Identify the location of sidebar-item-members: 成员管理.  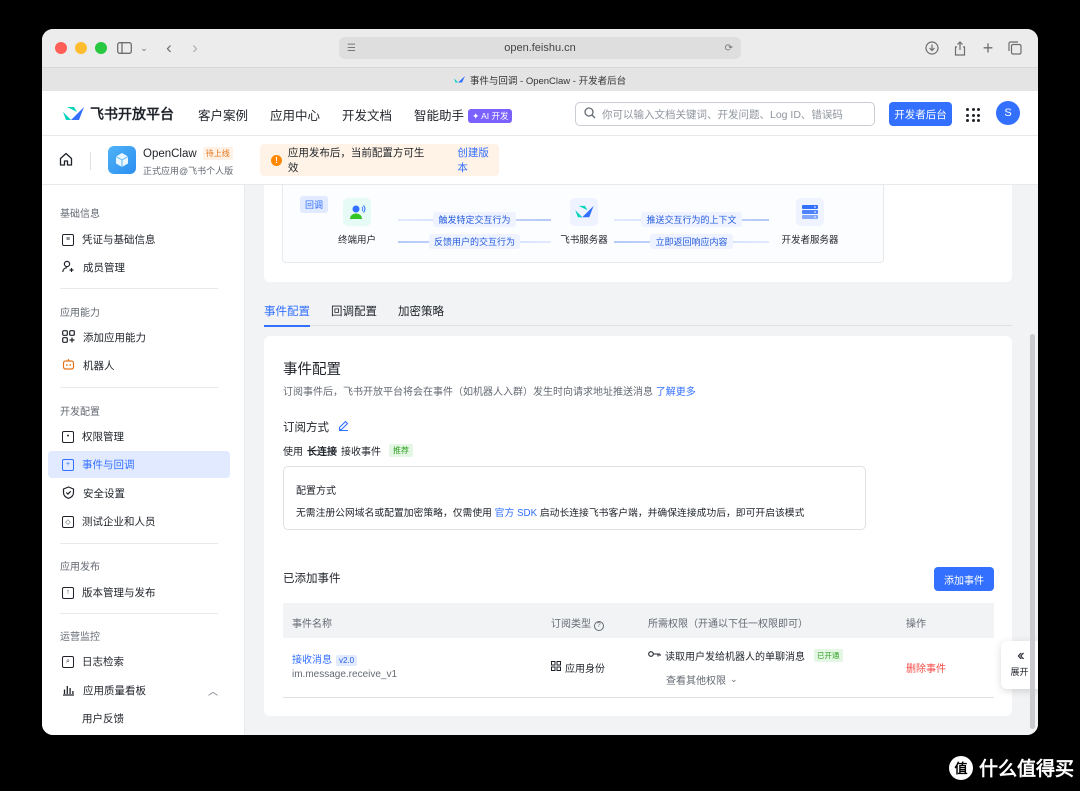
(139, 267).